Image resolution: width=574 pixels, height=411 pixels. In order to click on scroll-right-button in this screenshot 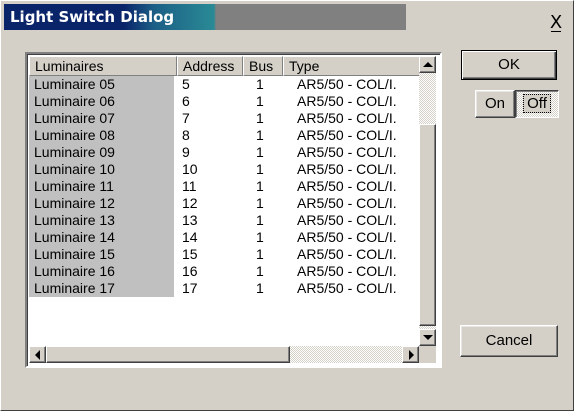, I will do `click(410, 354)`.